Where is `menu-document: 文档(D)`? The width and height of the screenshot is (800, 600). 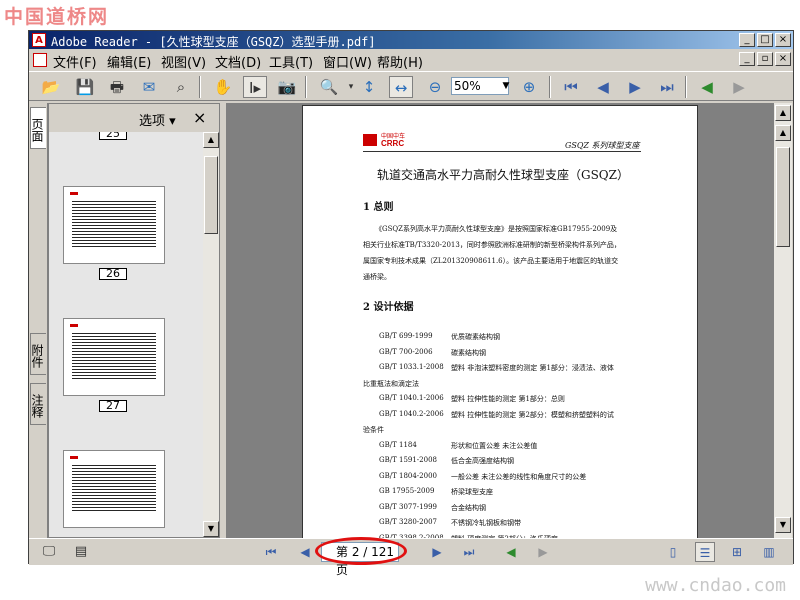
menu-document: 文档(D) is located at coordinates (238, 61).